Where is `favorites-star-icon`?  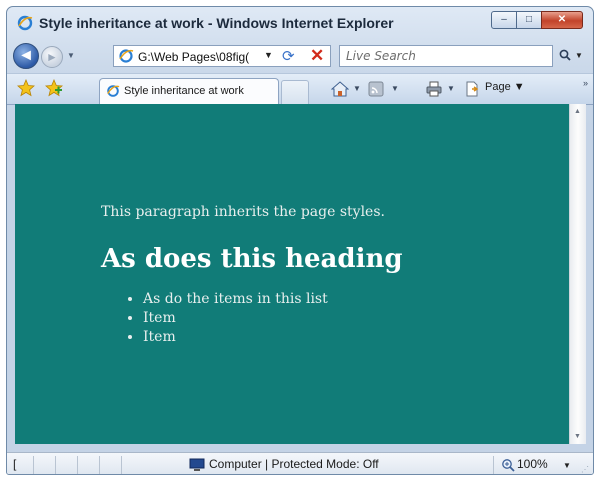 favorites-star-icon is located at coordinates (26, 88).